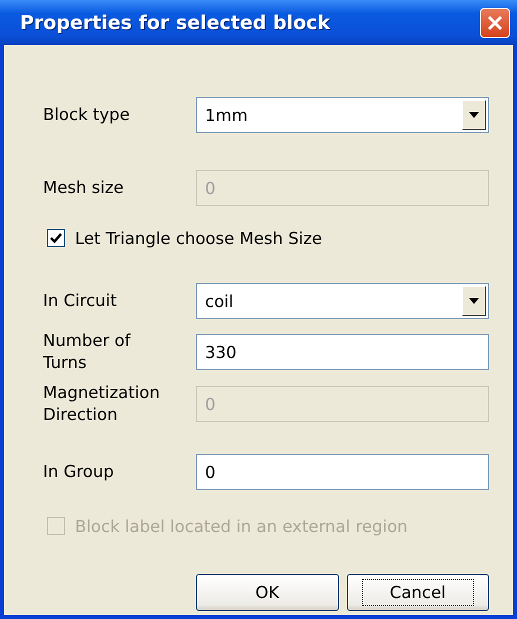 The height and width of the screenshot is (619, 517). I want to click on field-label: Block type, so click(87, 115).